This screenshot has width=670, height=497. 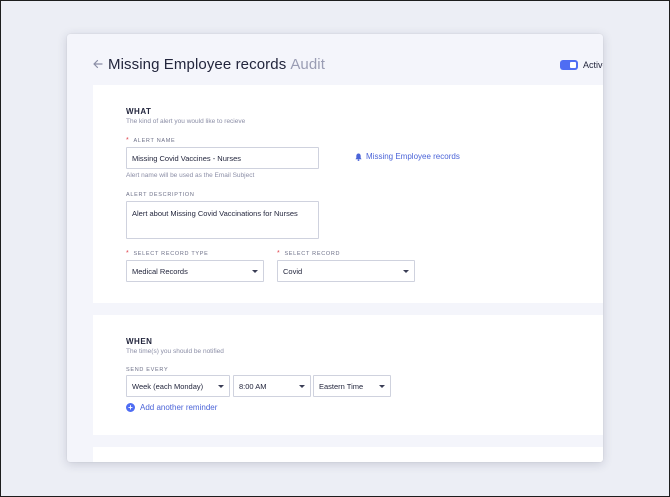 What do you see at coordinates (179, 407) in the screenshot?
I see `add-reminder-label: Add another reminder` at bounding box center [179, 407].